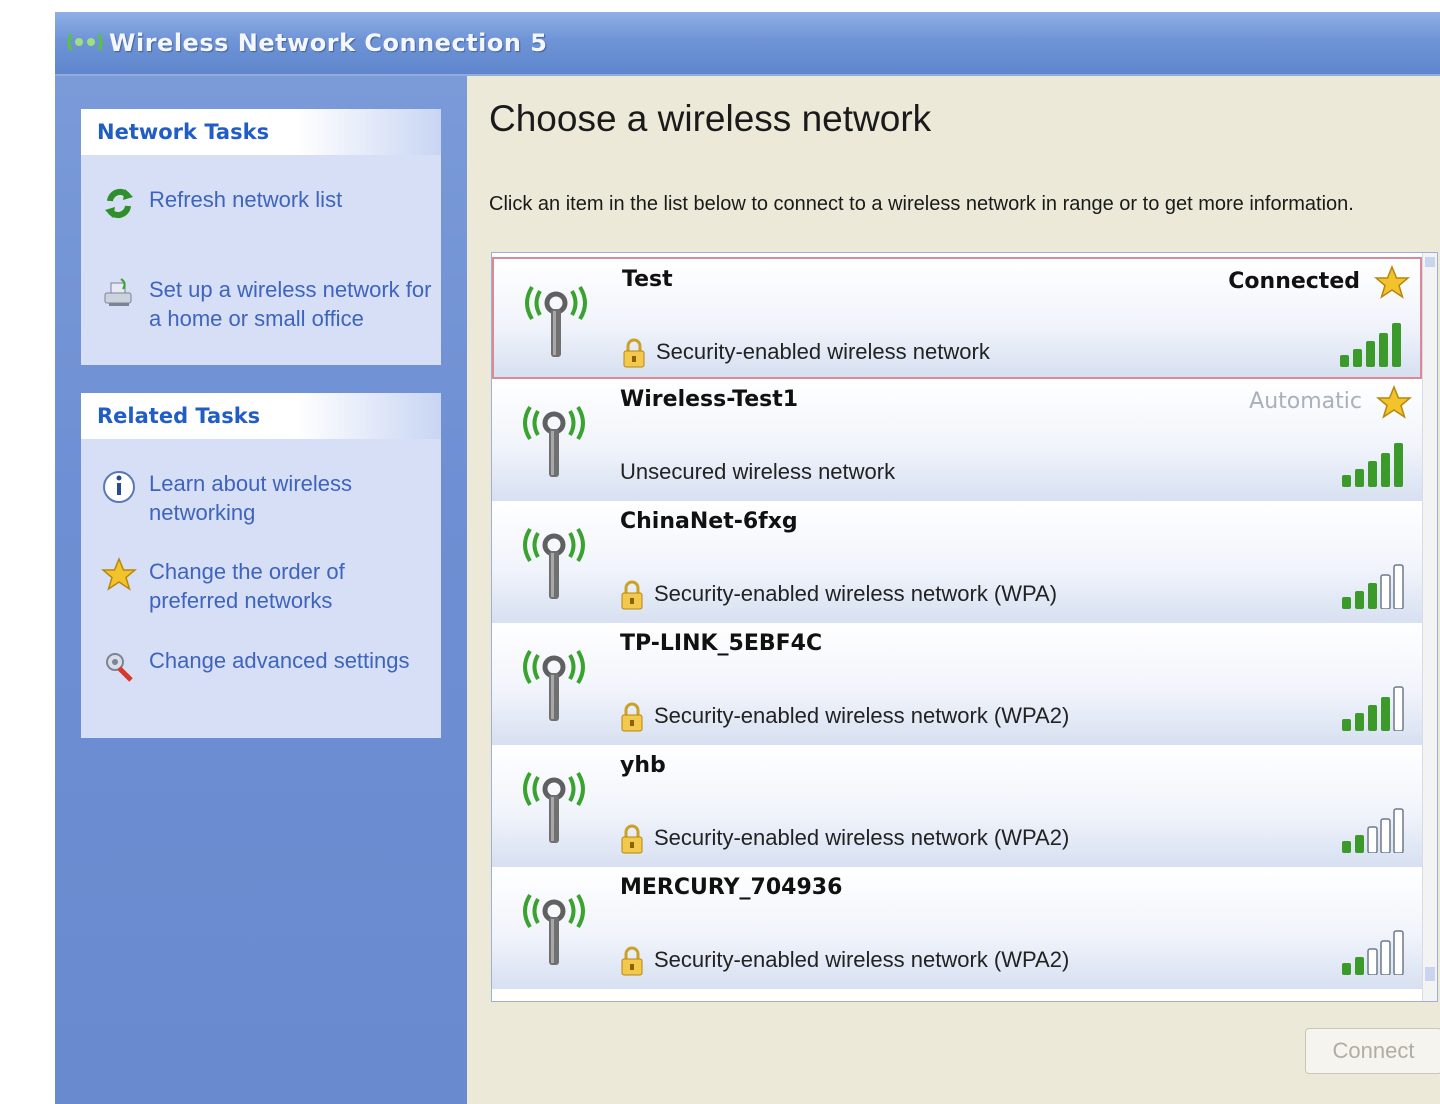 This screenshot has width=1440, height=1104. What do you see at coordinates (247, 586) in the screenshot?
I see `change-preferred-order-label: Change the order of preferred networks` at bounding box center [247, 586].